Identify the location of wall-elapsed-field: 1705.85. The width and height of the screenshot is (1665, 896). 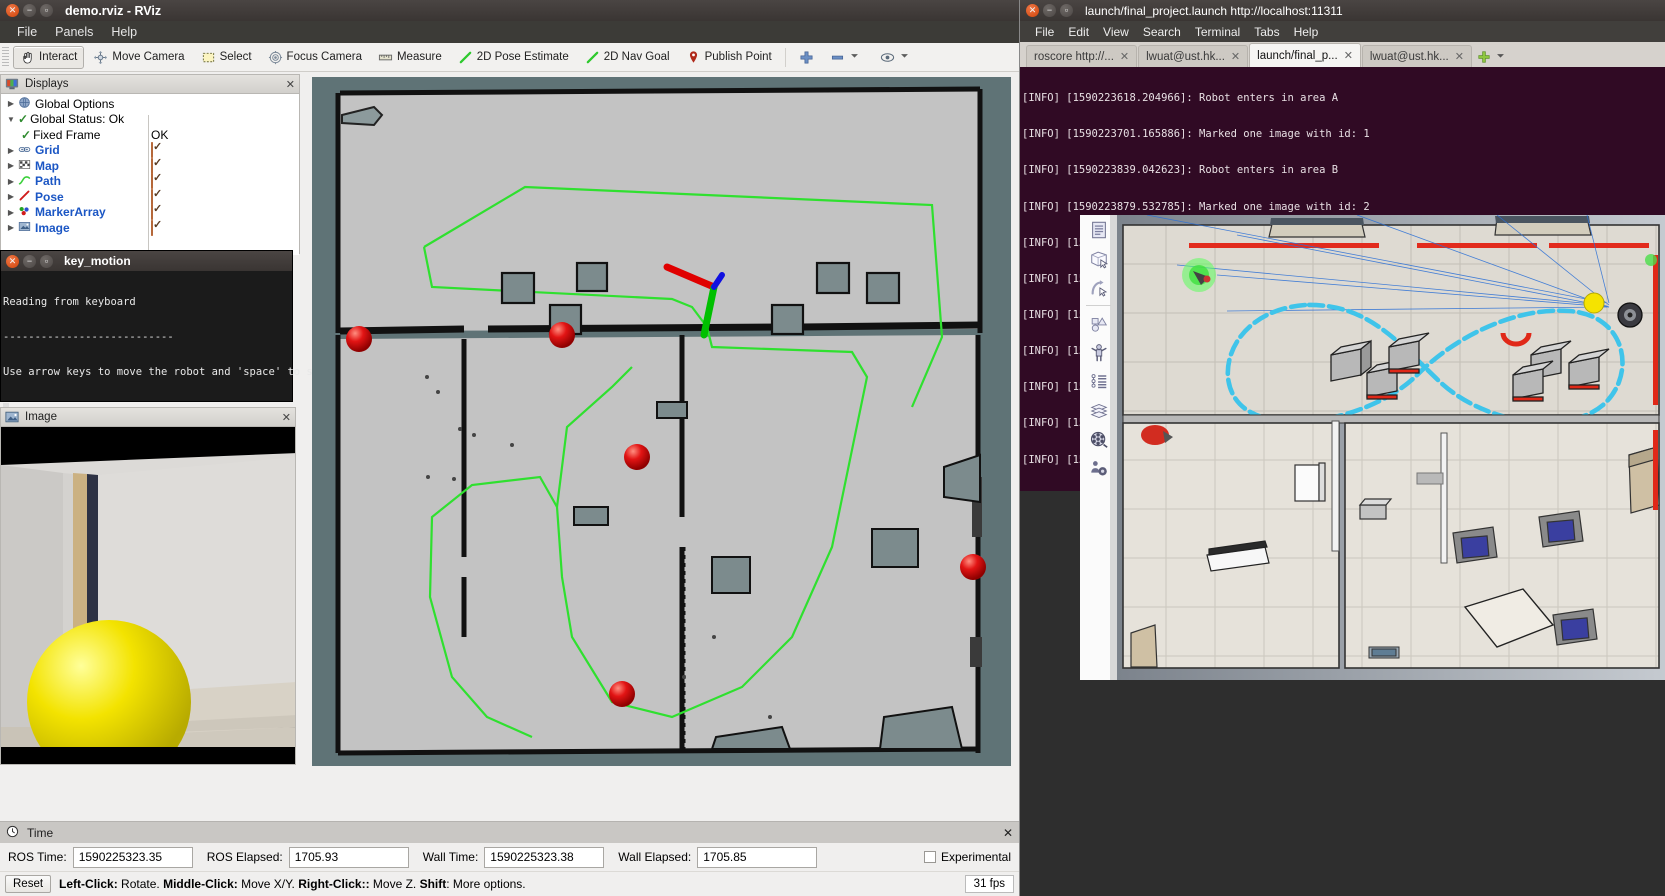
(757, 857).